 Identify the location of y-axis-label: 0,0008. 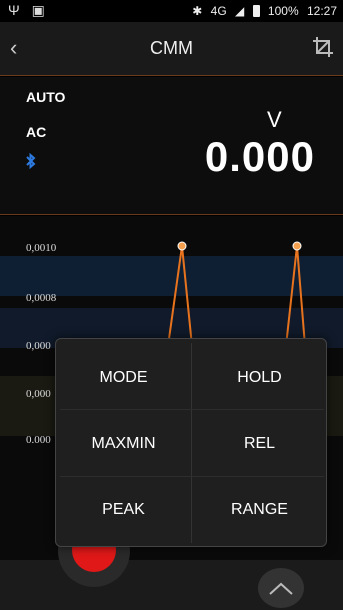
(41, 298).